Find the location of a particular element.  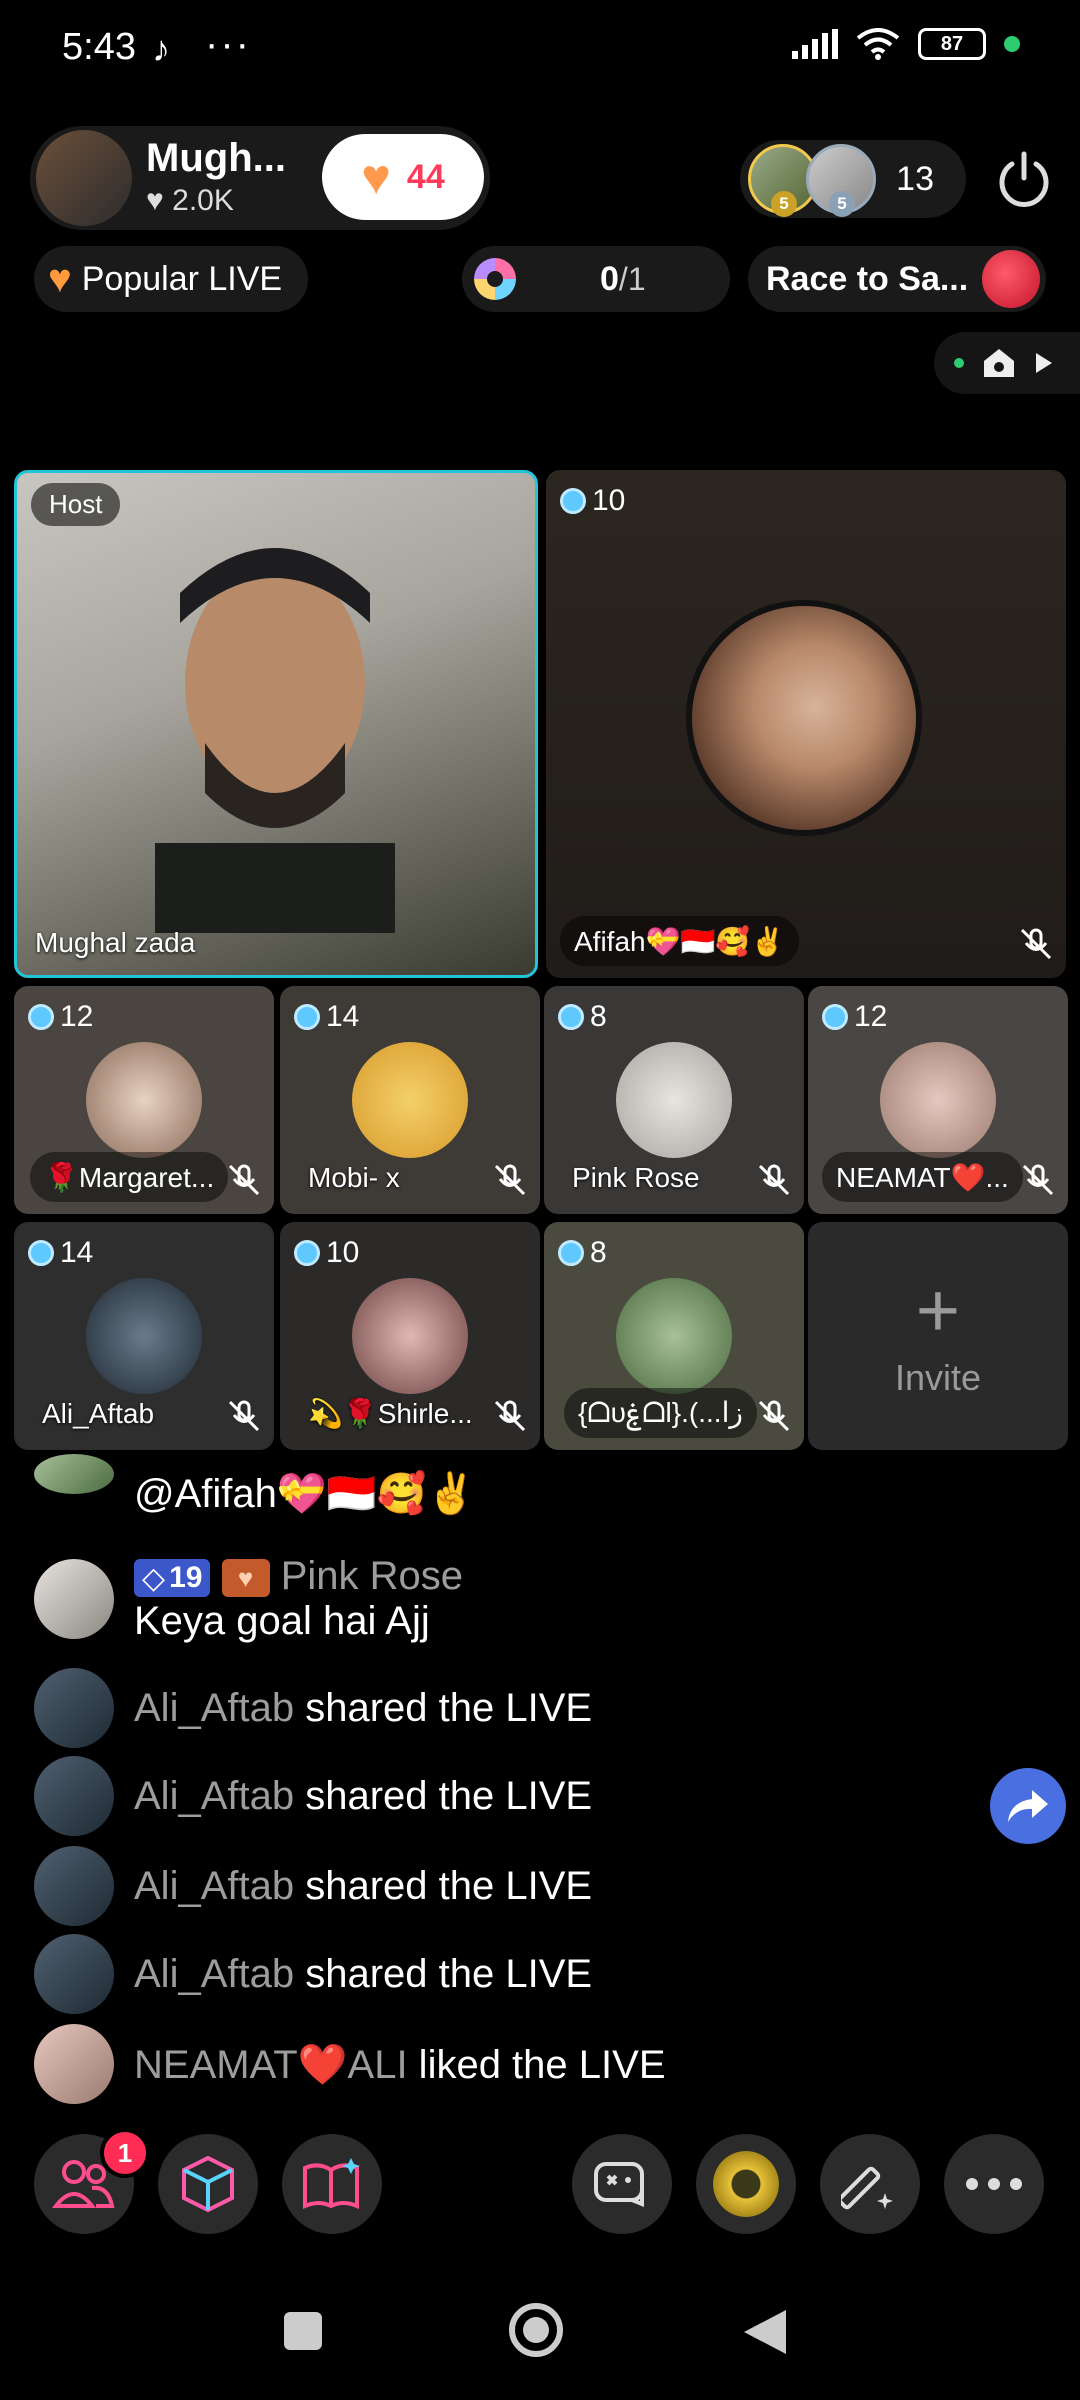

invite-button: + Invite is located at coordinates (938, 1336).